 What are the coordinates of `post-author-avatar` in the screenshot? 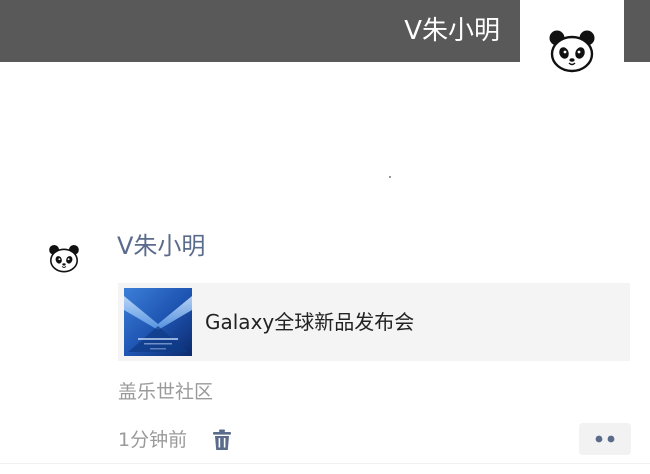 It's located at (64, 258).